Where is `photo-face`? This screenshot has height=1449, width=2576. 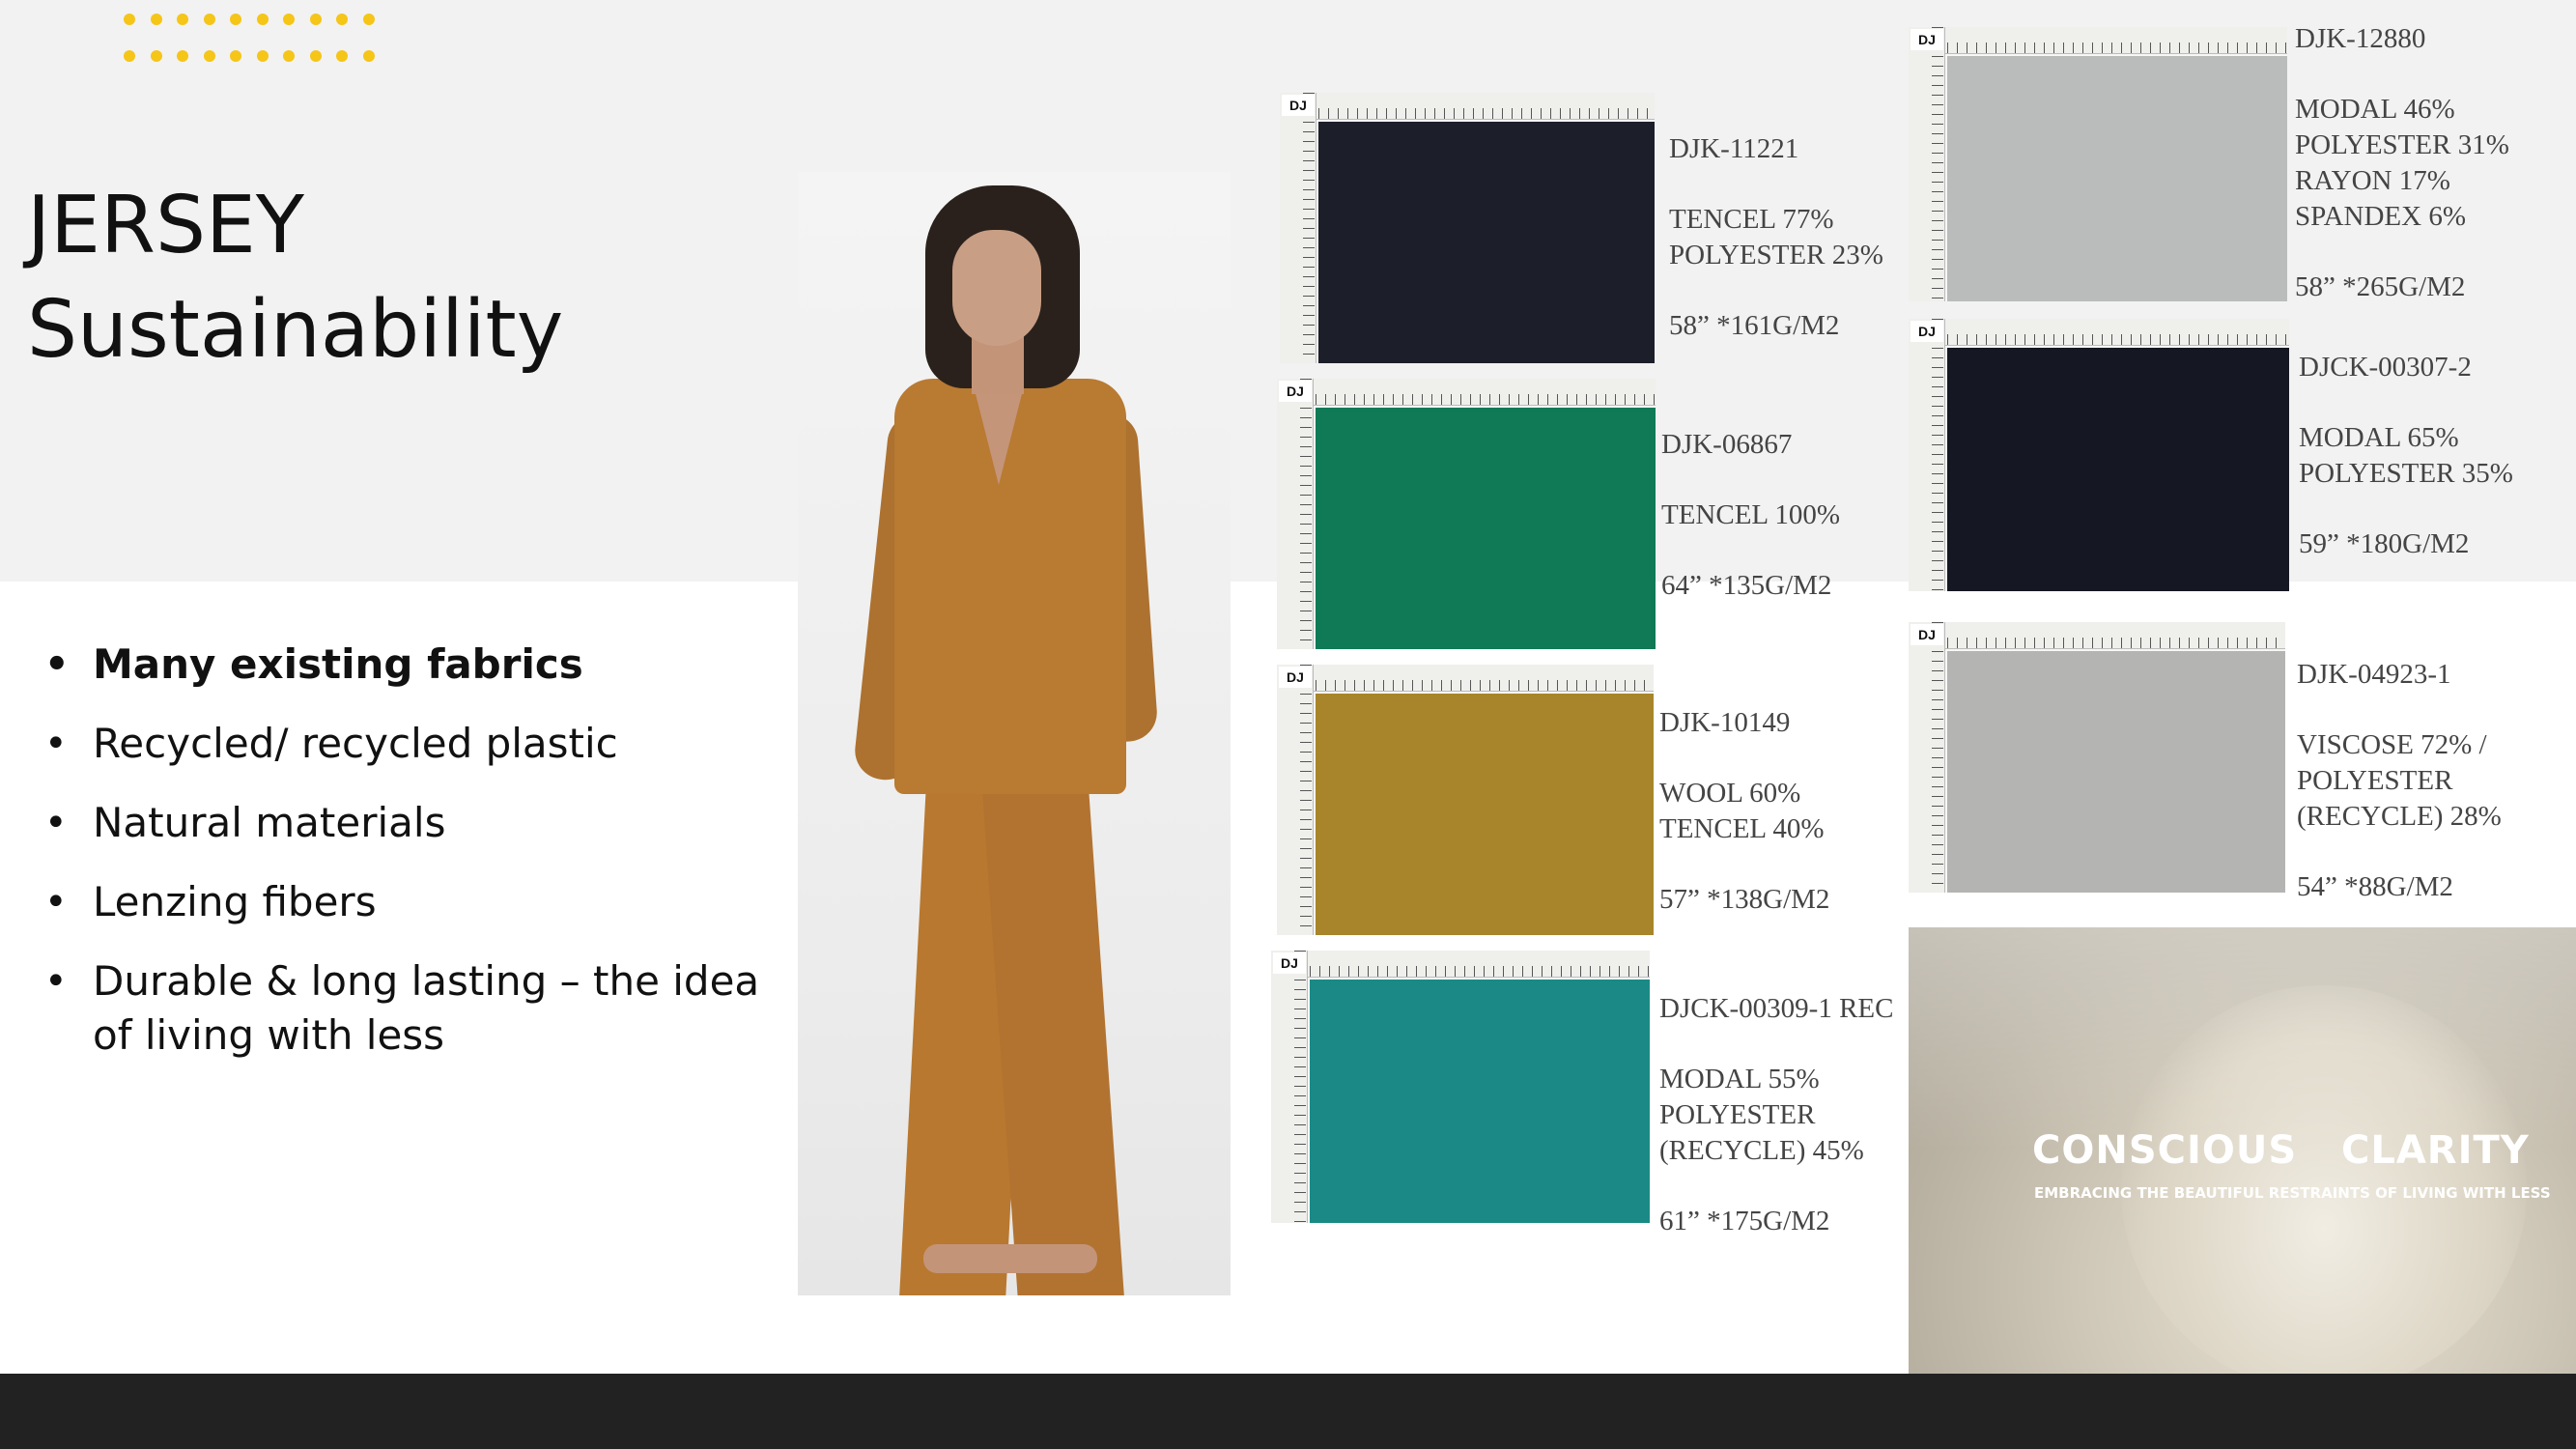
photo-face is located at coordinates (997, 288).